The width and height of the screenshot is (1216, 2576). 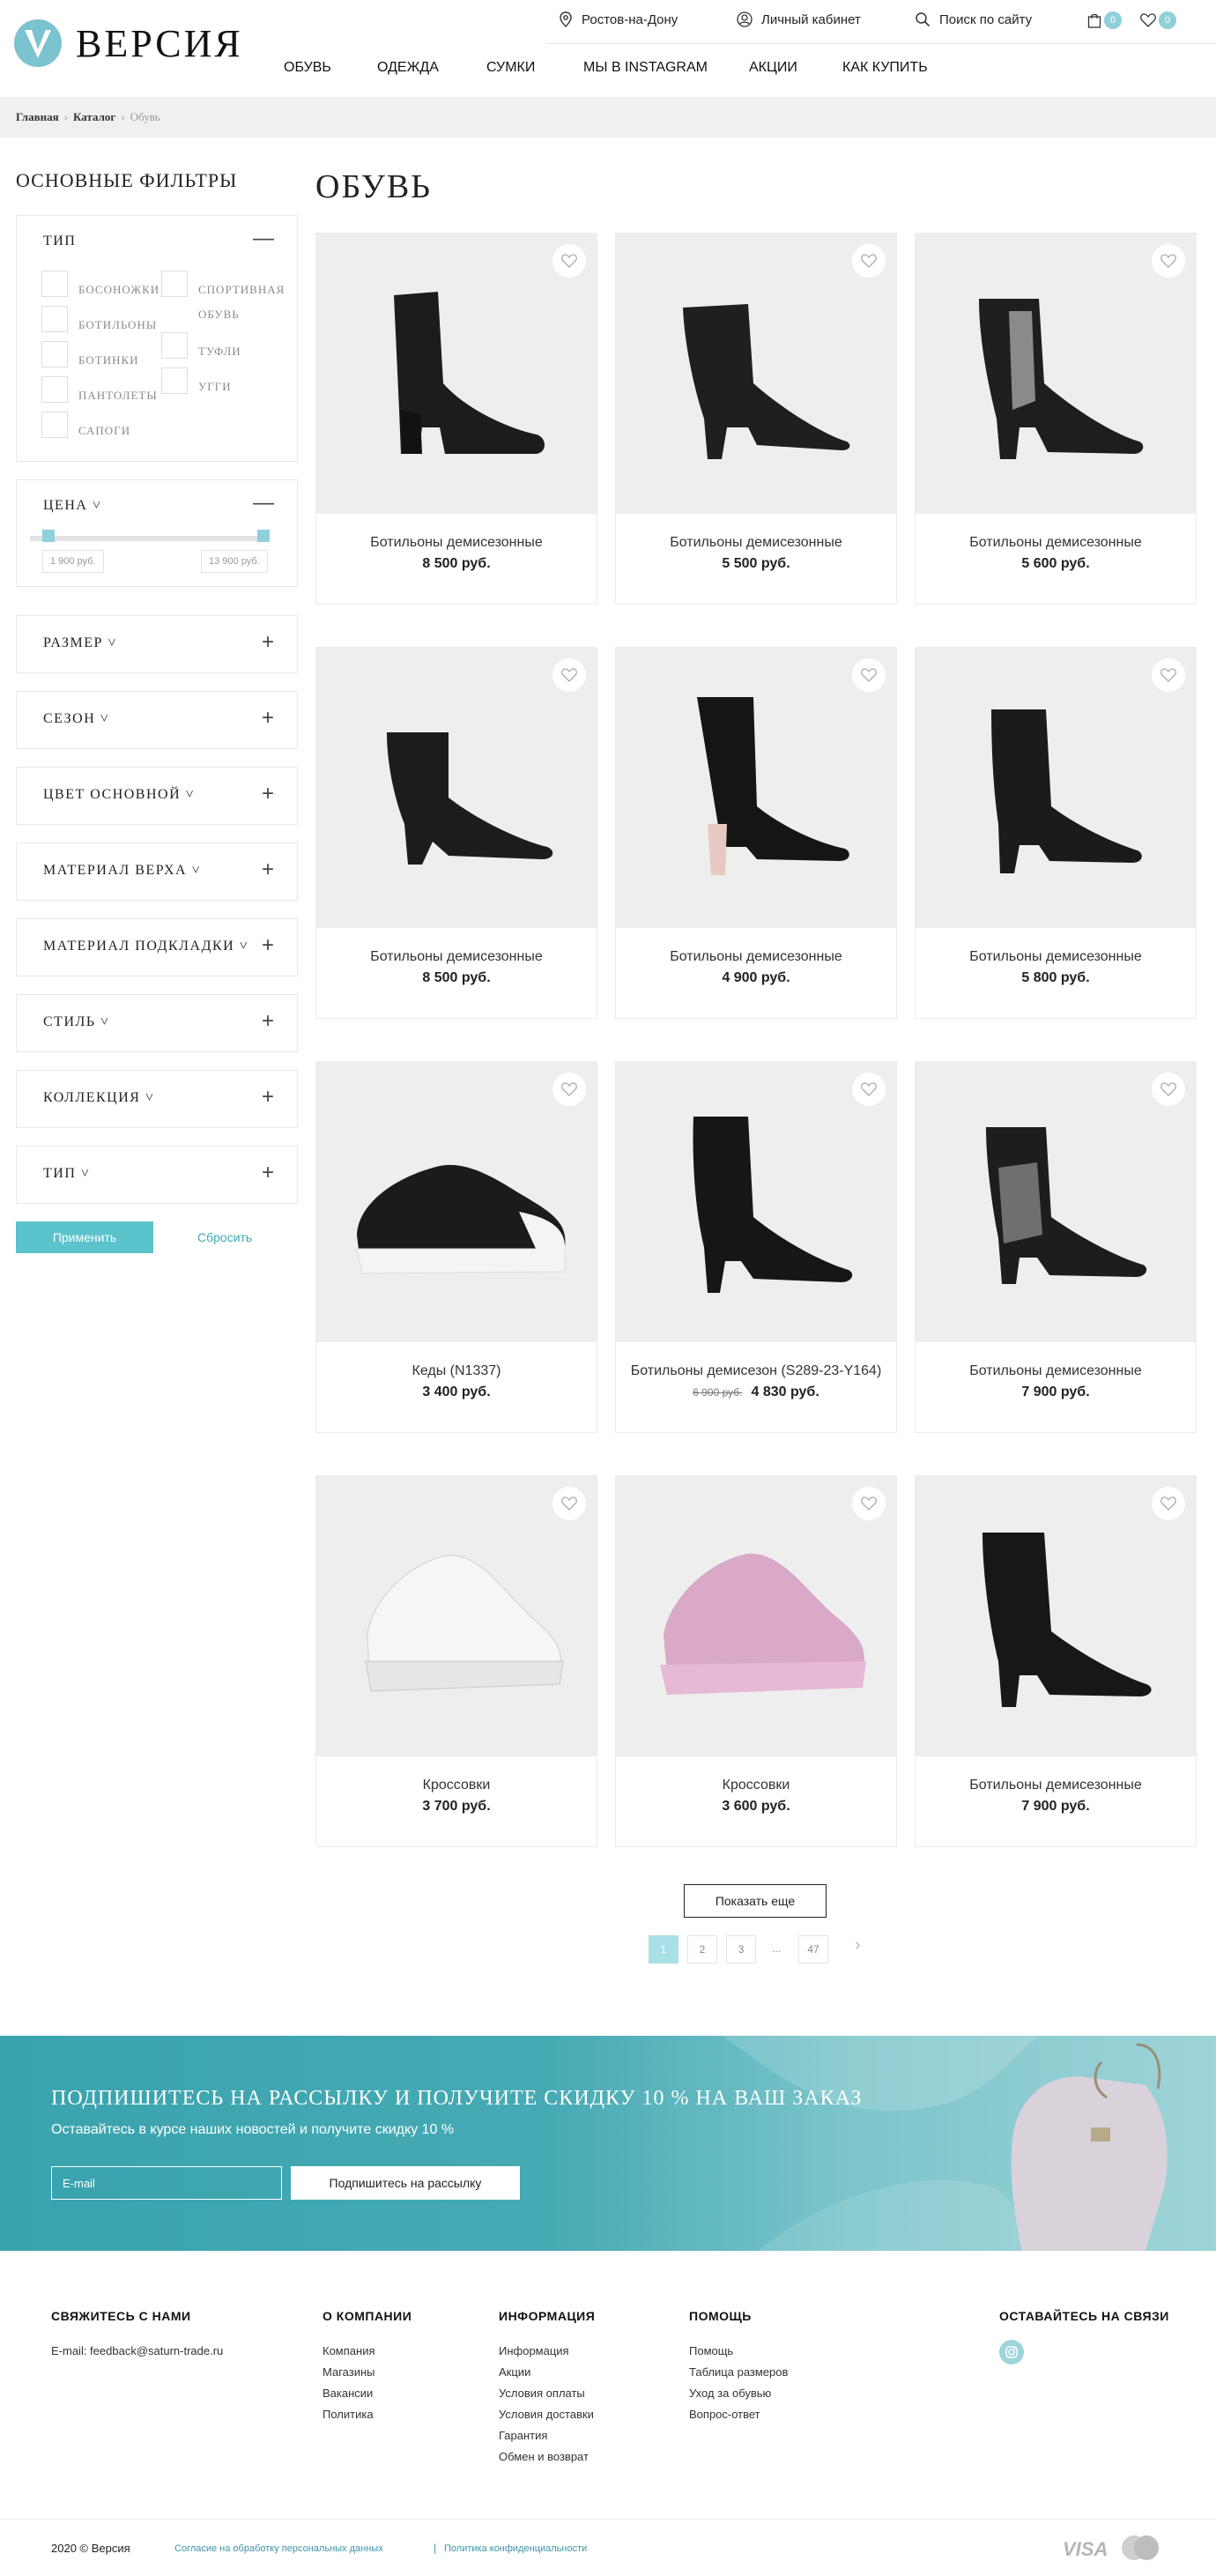 I want to click on product-card: Кроссовки 3 700 руб., so click(x=456, y=1661).